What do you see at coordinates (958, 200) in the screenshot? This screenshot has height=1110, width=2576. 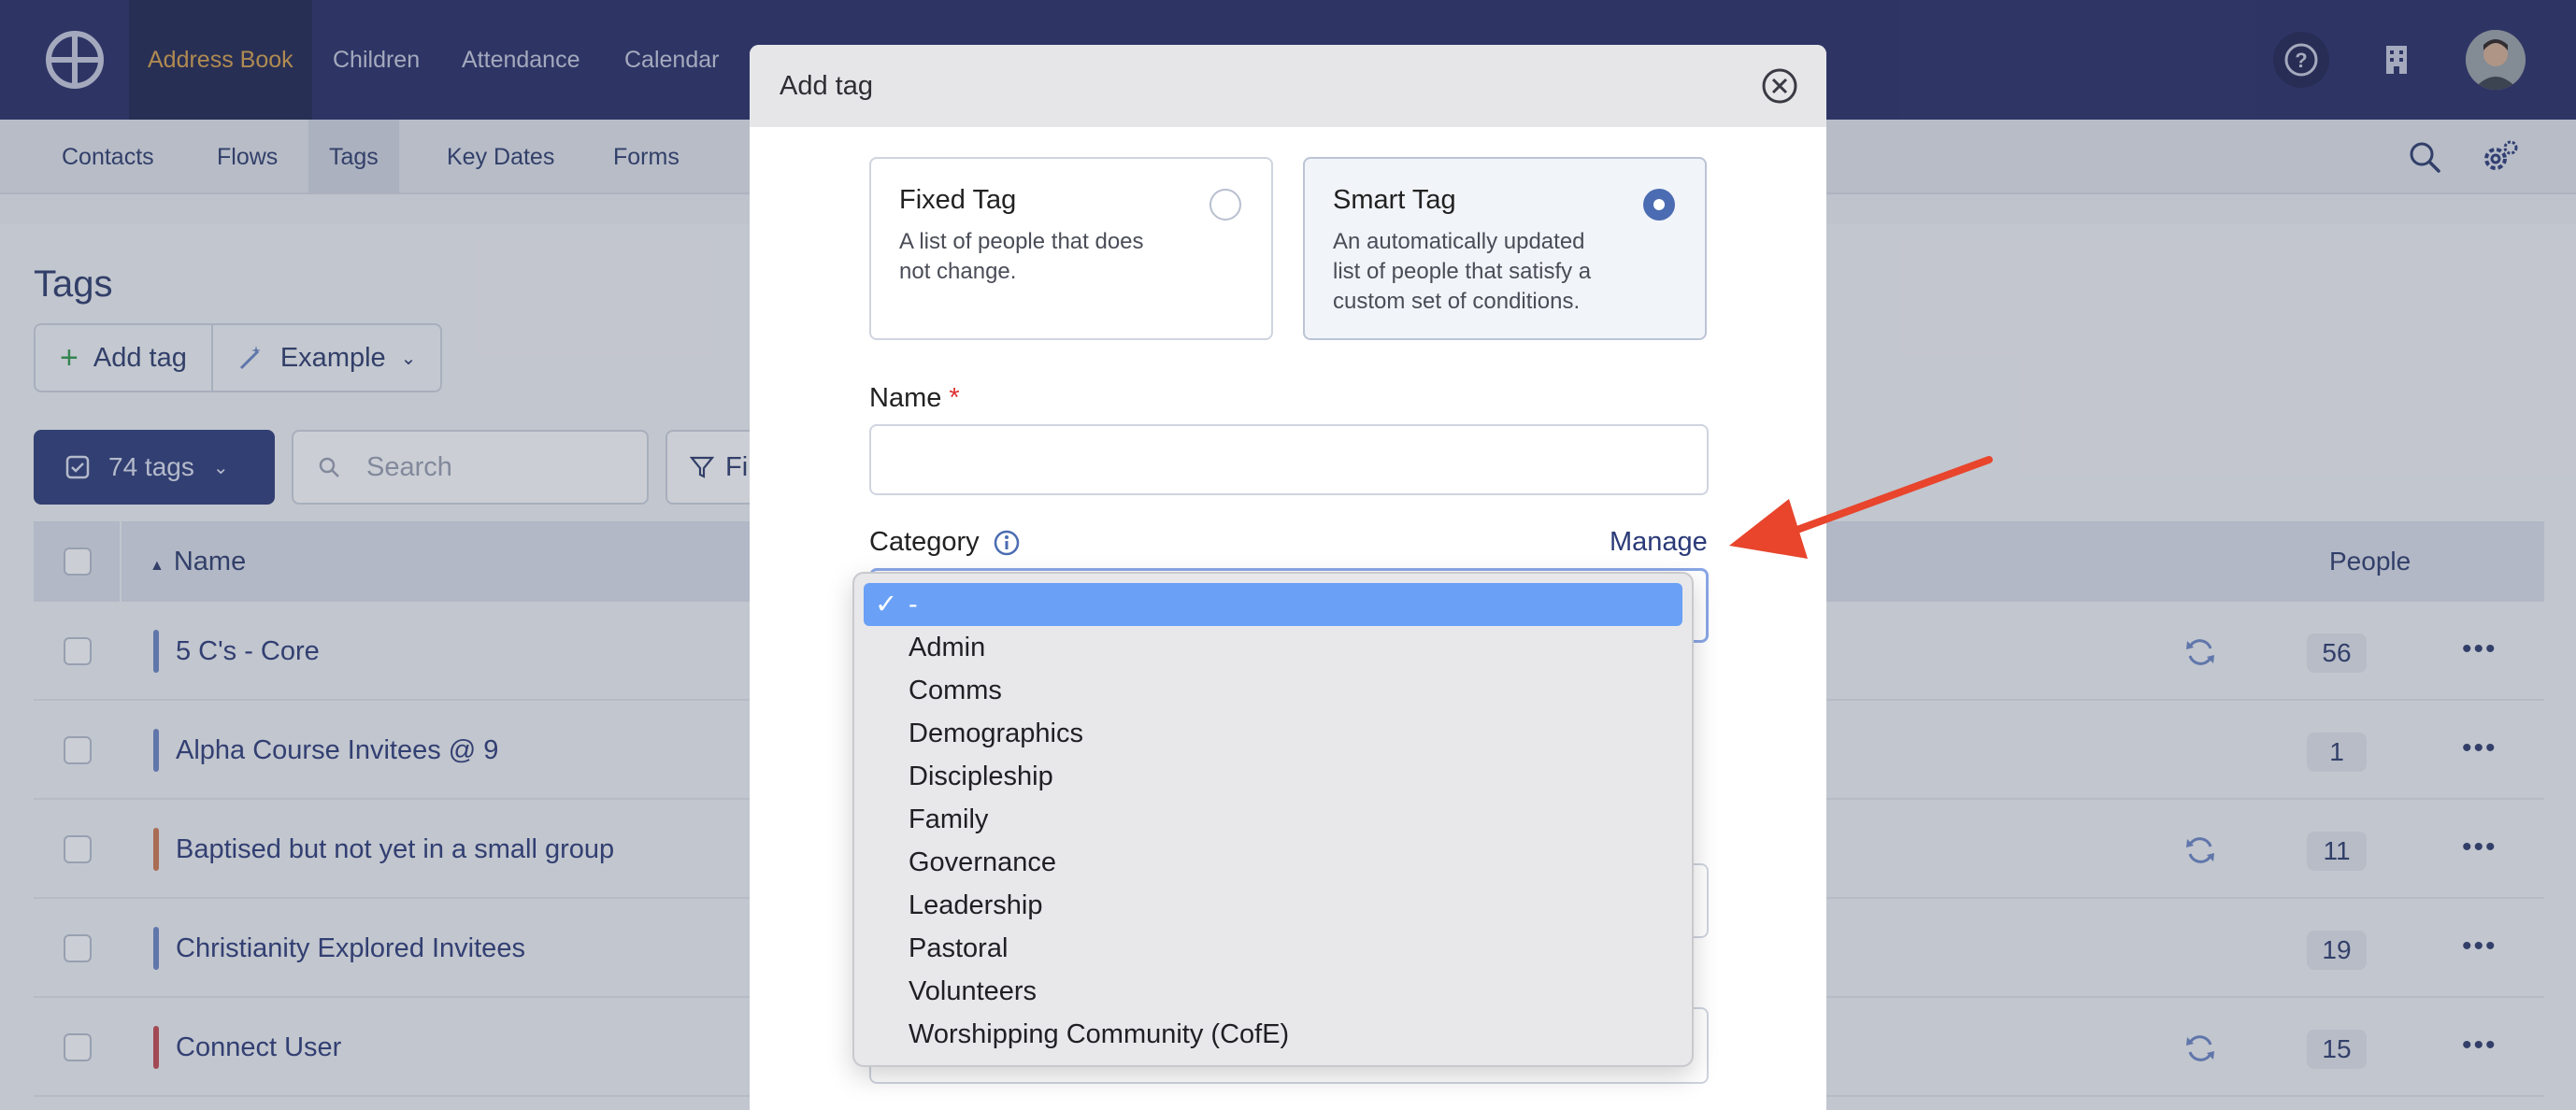 I see `fixed-tag-title: Fixed Tag` at bounding box center [958, 200].